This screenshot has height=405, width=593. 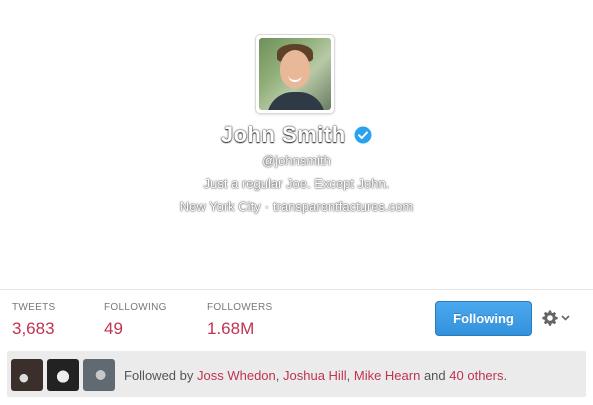 I want to click on stat-followers-label: FOLLOWERS, so click(x=240, y=307).